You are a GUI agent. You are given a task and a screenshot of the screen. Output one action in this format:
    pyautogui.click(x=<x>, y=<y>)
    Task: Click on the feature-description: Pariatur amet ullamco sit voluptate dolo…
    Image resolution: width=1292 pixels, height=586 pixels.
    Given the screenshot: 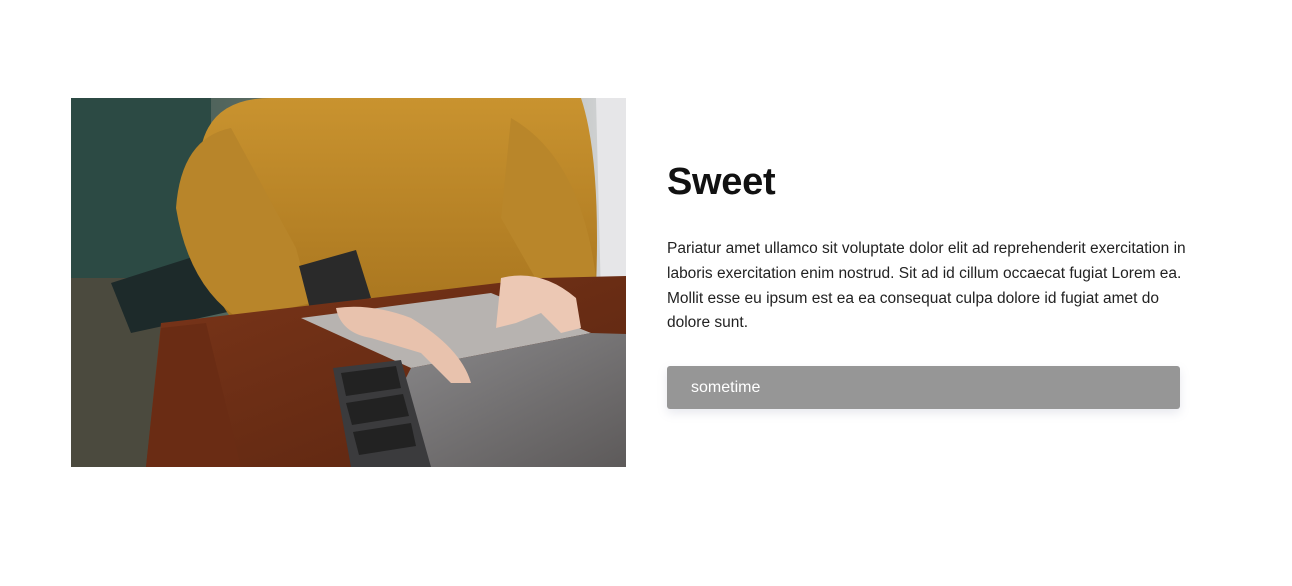 What is the action you would take?
    pyautogui.click(x=926, y=286)
    